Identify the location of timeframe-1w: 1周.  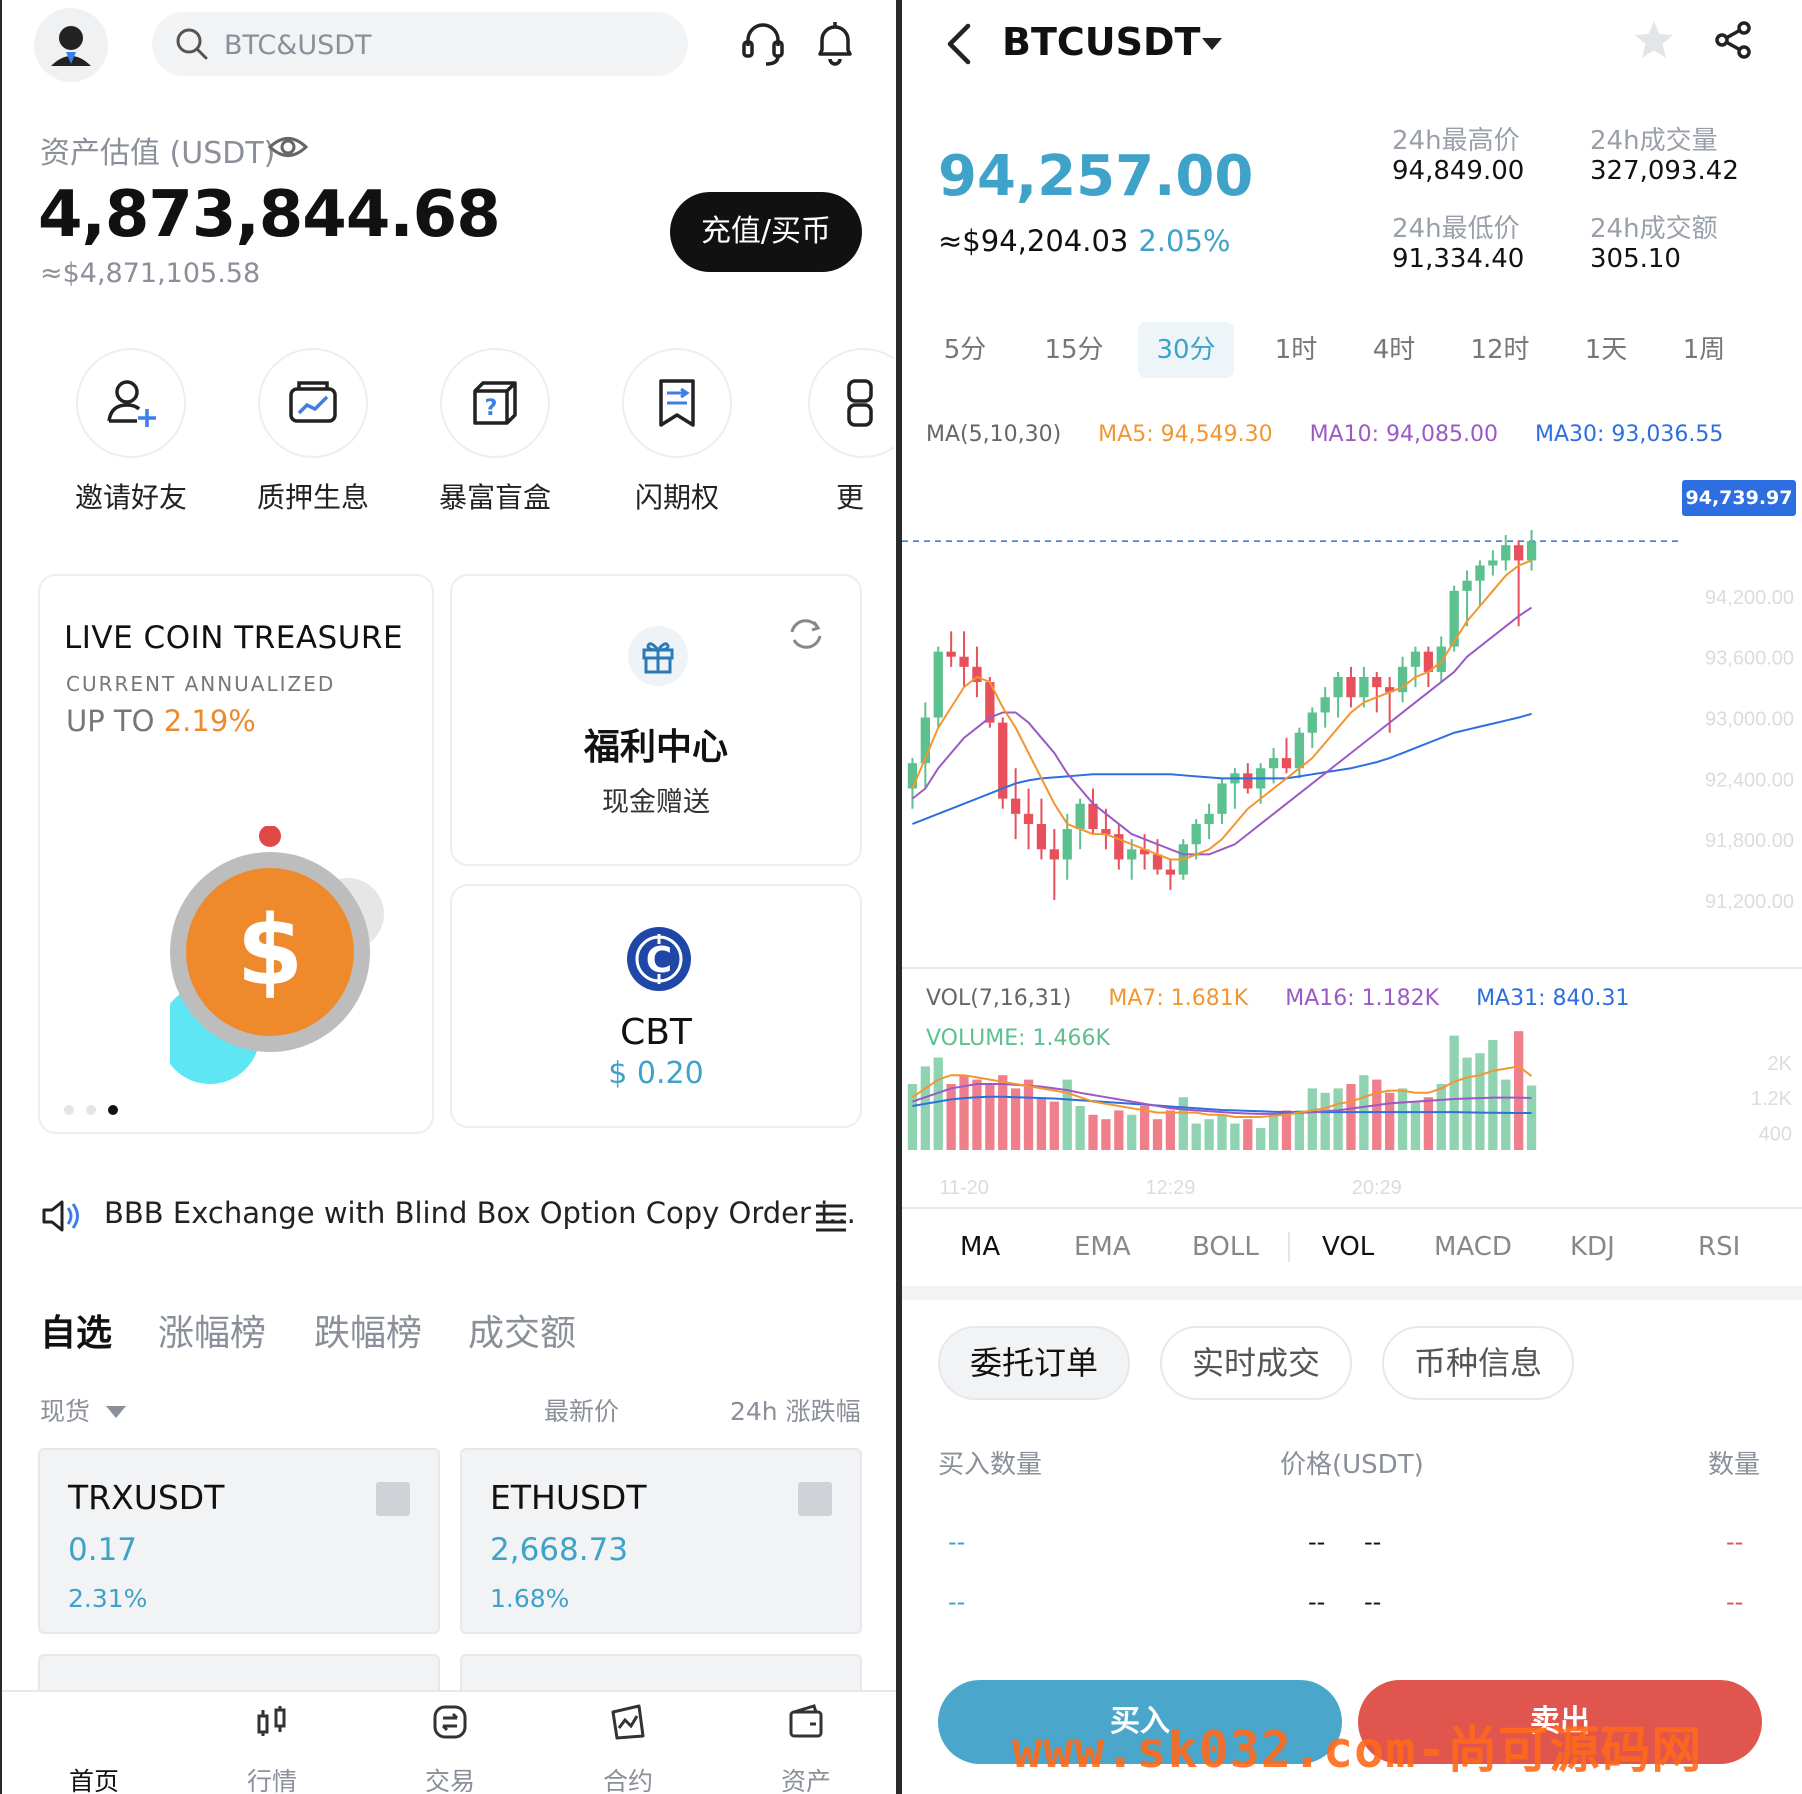
(1704, 350).